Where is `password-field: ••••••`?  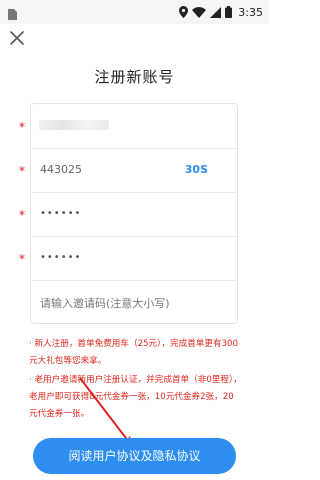
password-field: •••••• is located at coordinates (134, 214).